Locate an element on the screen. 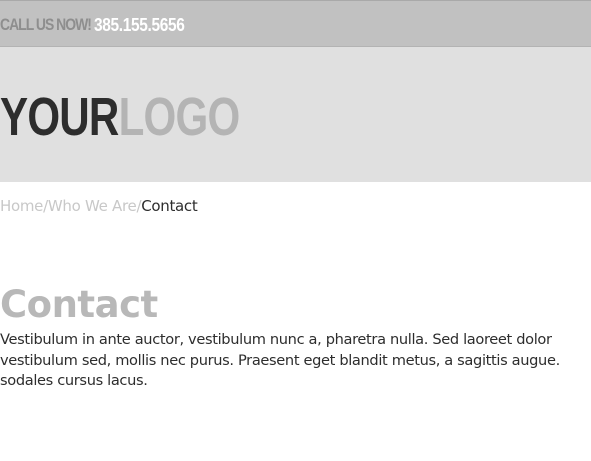 The image size is (591, 461). breadcrumb-home-link: Home is located at coordinates (21, 206).